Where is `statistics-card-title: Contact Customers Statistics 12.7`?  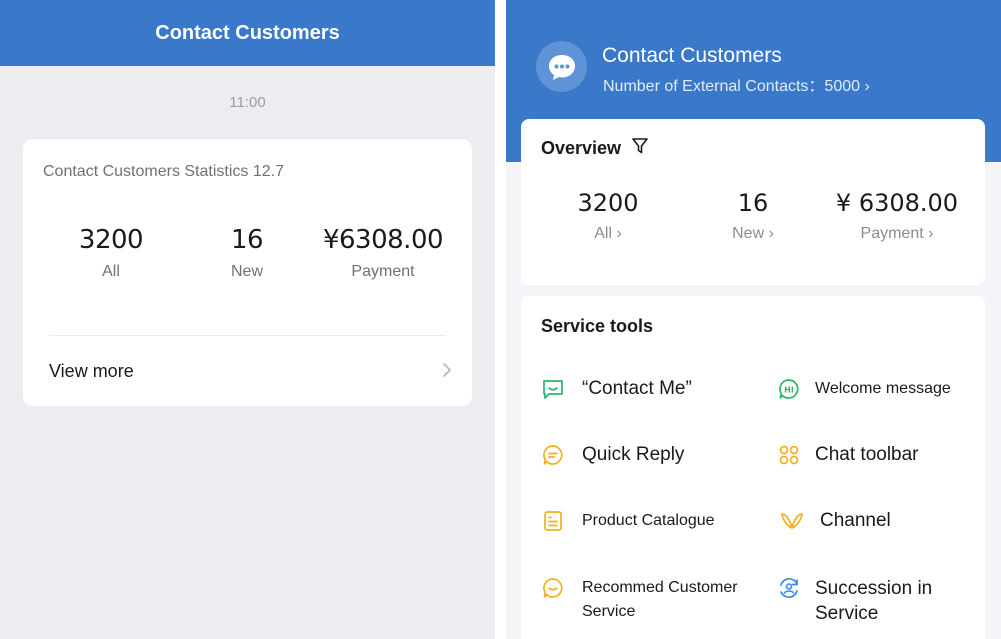
statistics-card-title: Contact Customers Statistics 12.7 is located at coordinates (163, 171).